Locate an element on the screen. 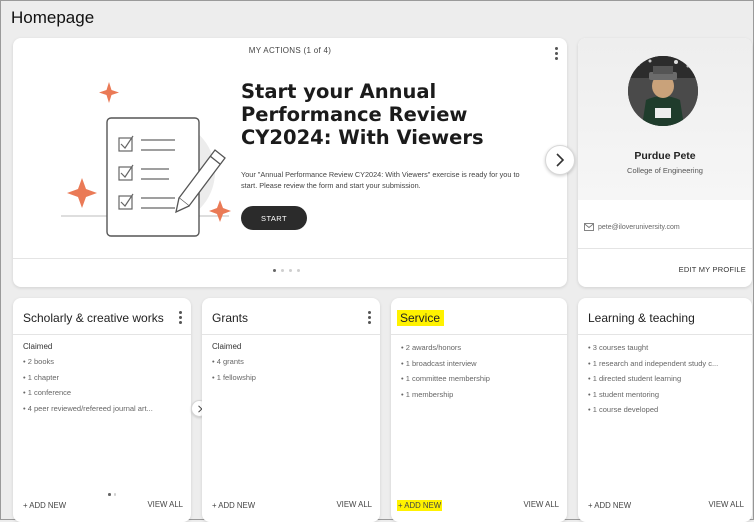 This screenshot has height=522, width=754. list-item: 2 books is located at coordinates (103, 362).